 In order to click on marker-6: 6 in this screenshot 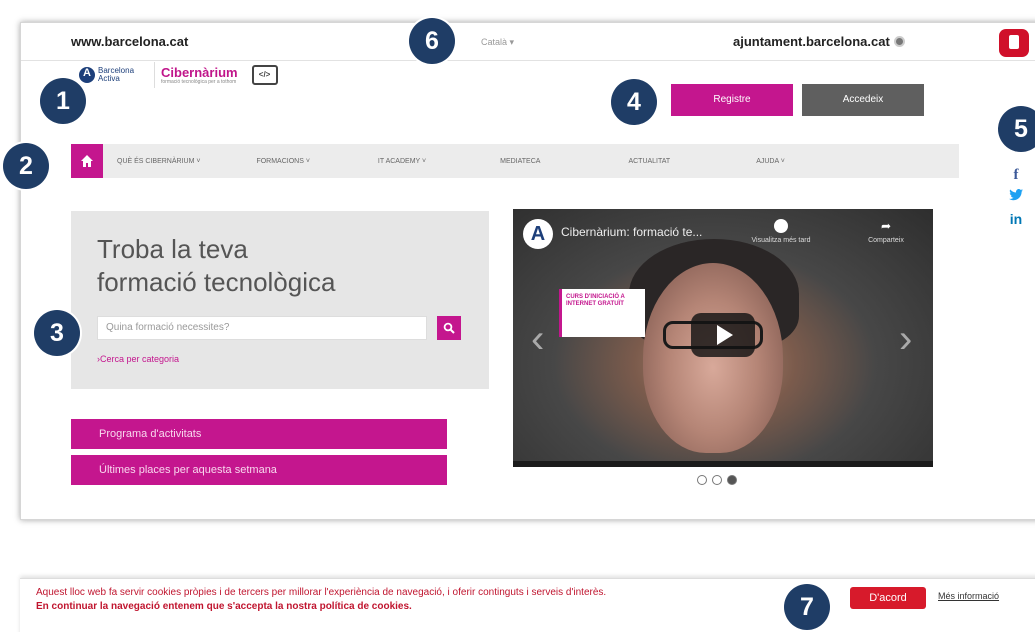, I will do `click(432, 41)`.